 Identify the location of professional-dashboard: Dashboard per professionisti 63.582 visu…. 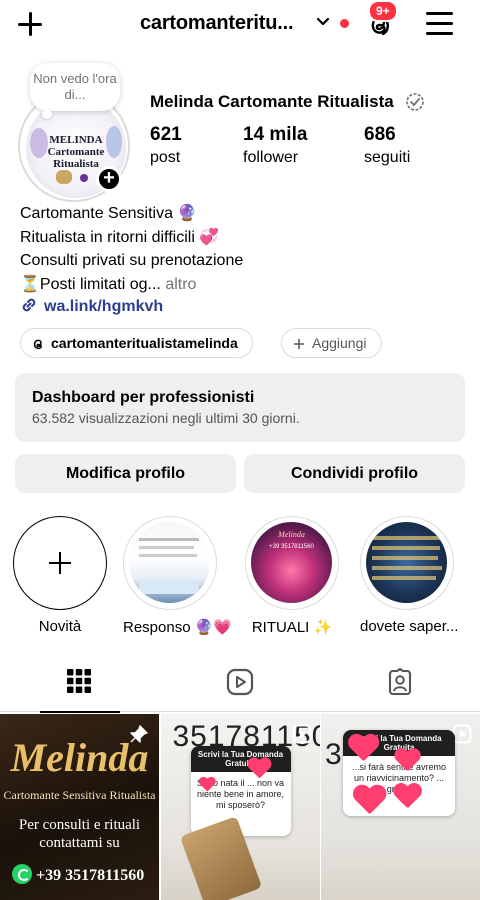
(240, 407).